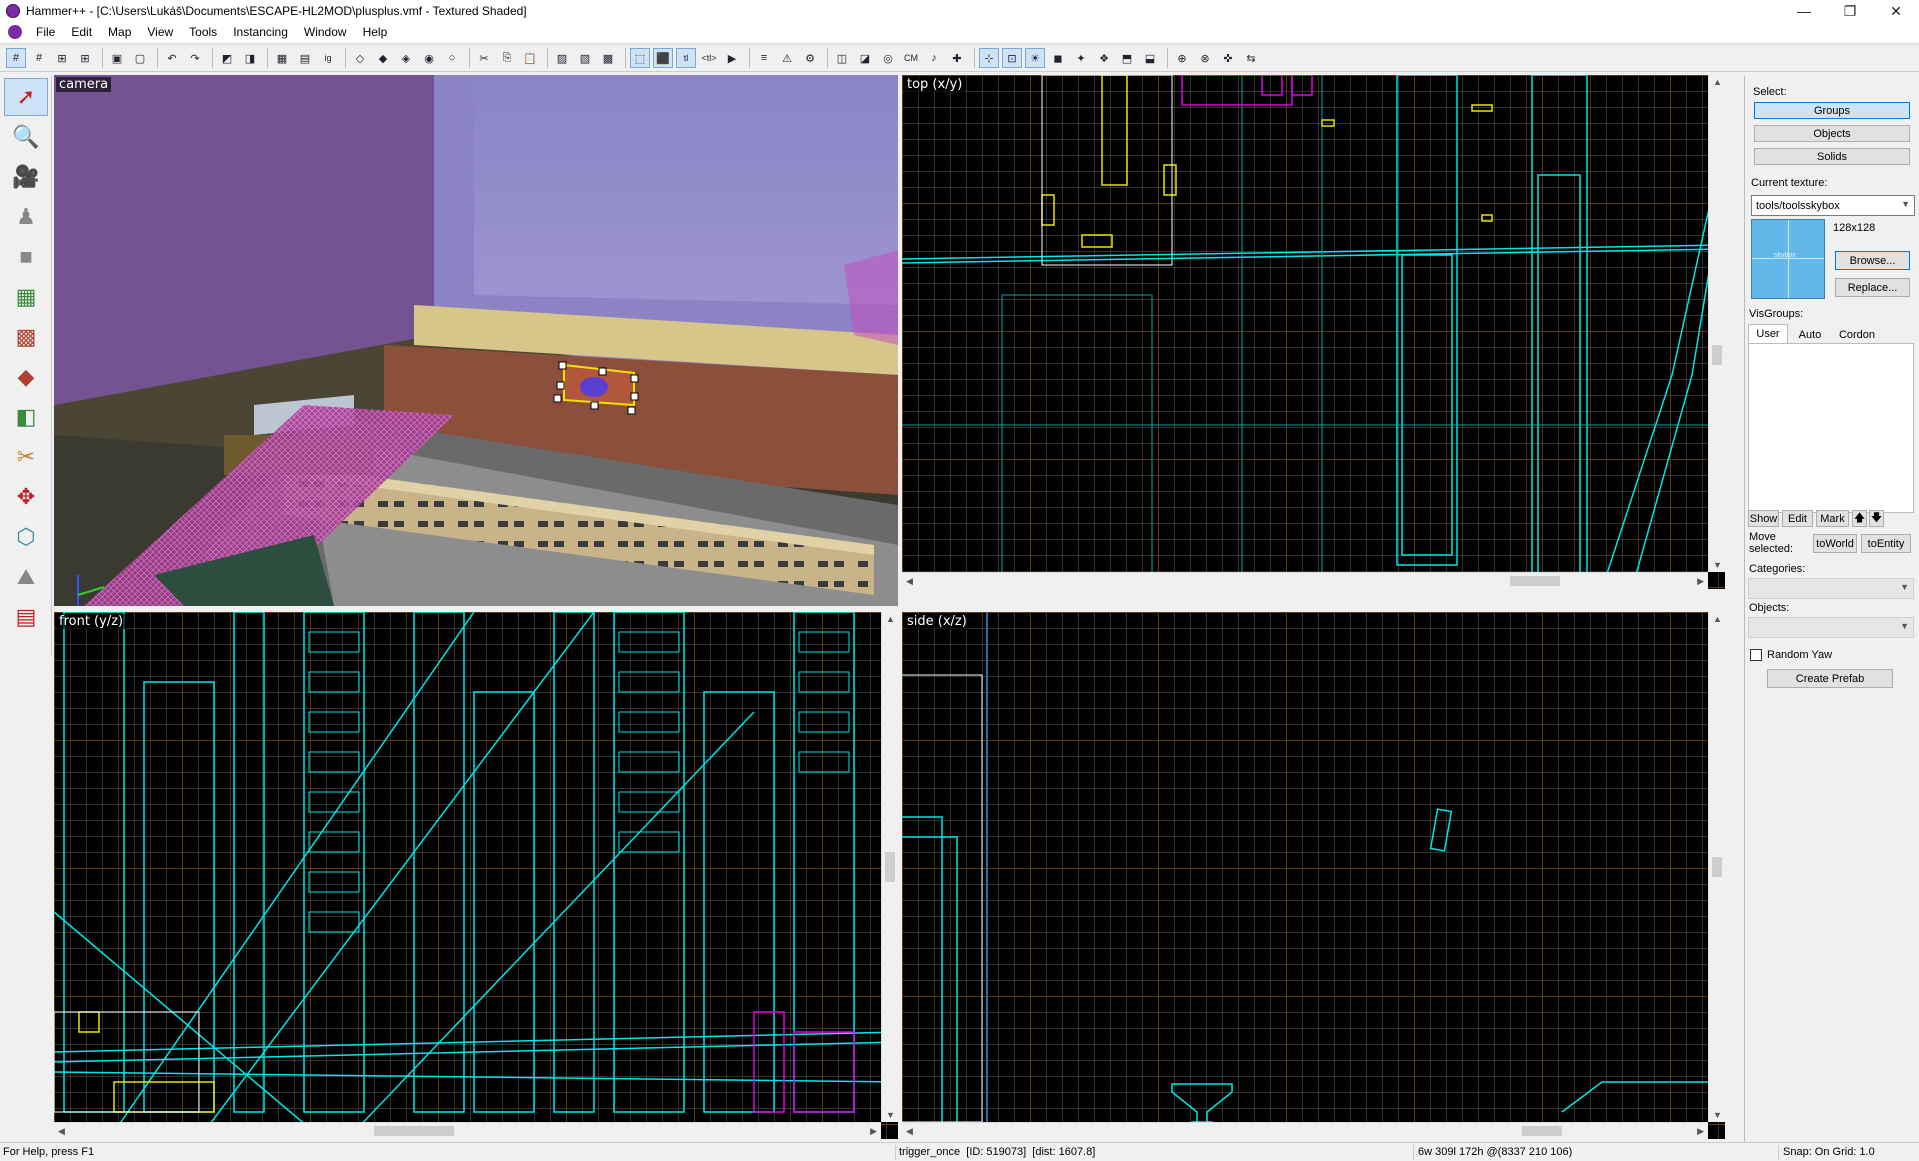  I want to click on cut-icon: ✂, so click(484, 58).